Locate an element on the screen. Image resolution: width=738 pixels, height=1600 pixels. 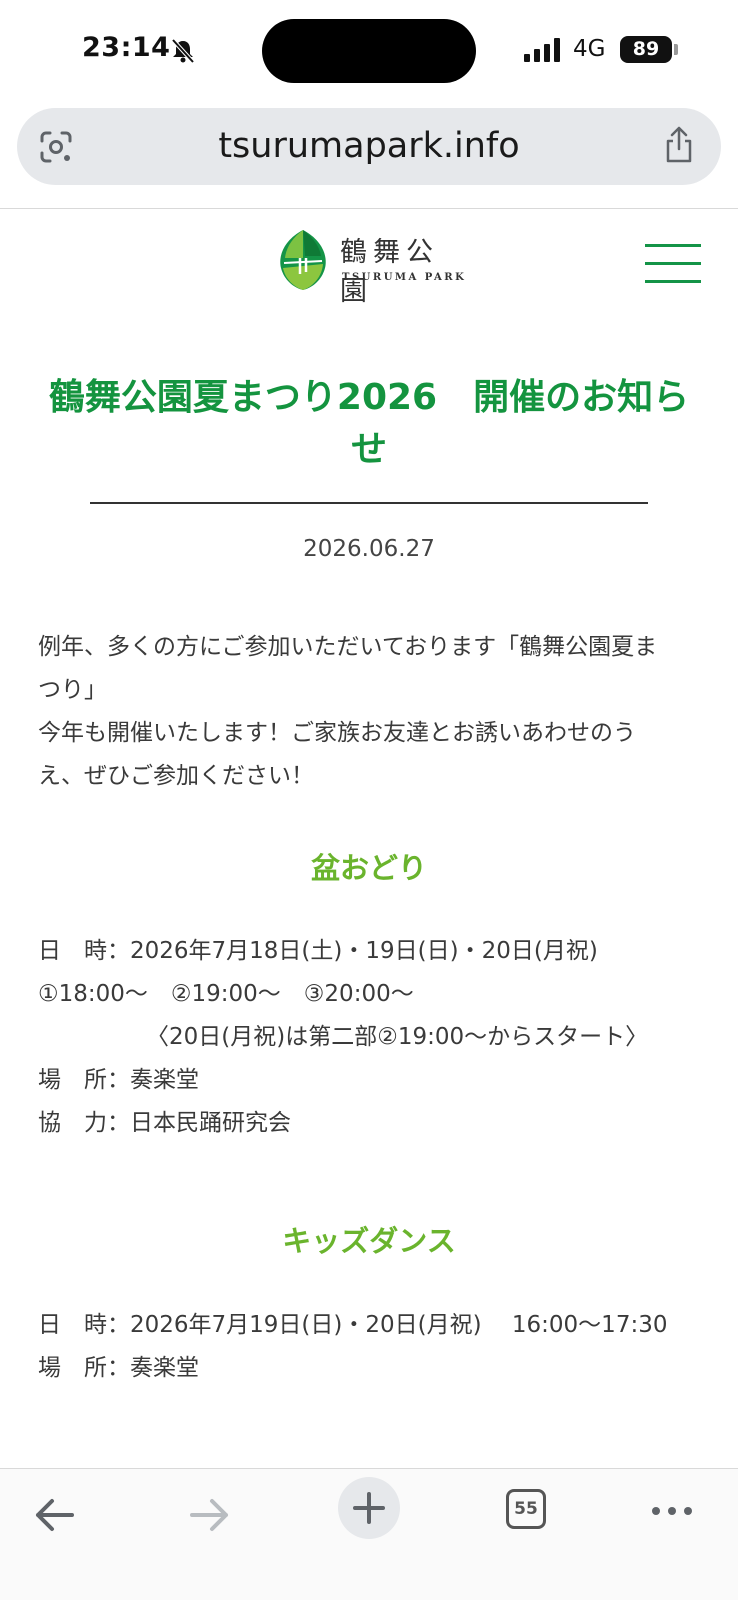
url-text: tsurumapark.info is located at coordinates (369, 146).